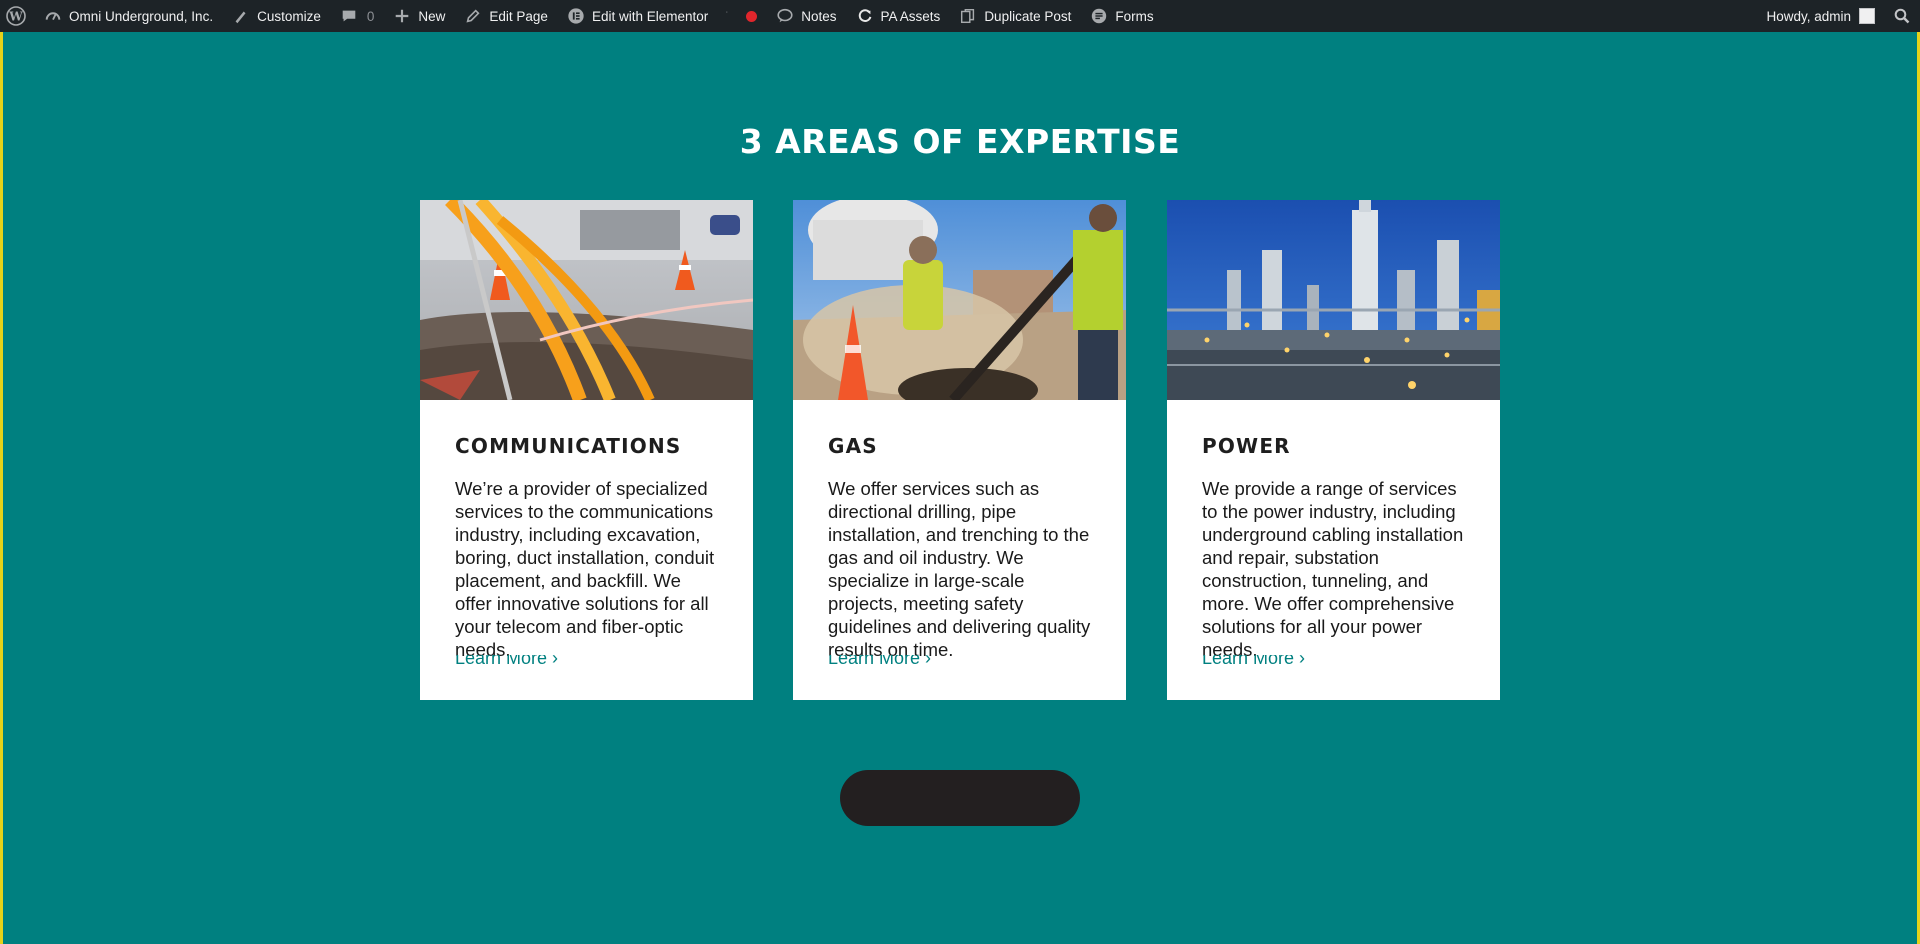 Image resolution: width=1920 pixels, height=944 pixels. I want to click on search-toggle, so click(1902, 16).